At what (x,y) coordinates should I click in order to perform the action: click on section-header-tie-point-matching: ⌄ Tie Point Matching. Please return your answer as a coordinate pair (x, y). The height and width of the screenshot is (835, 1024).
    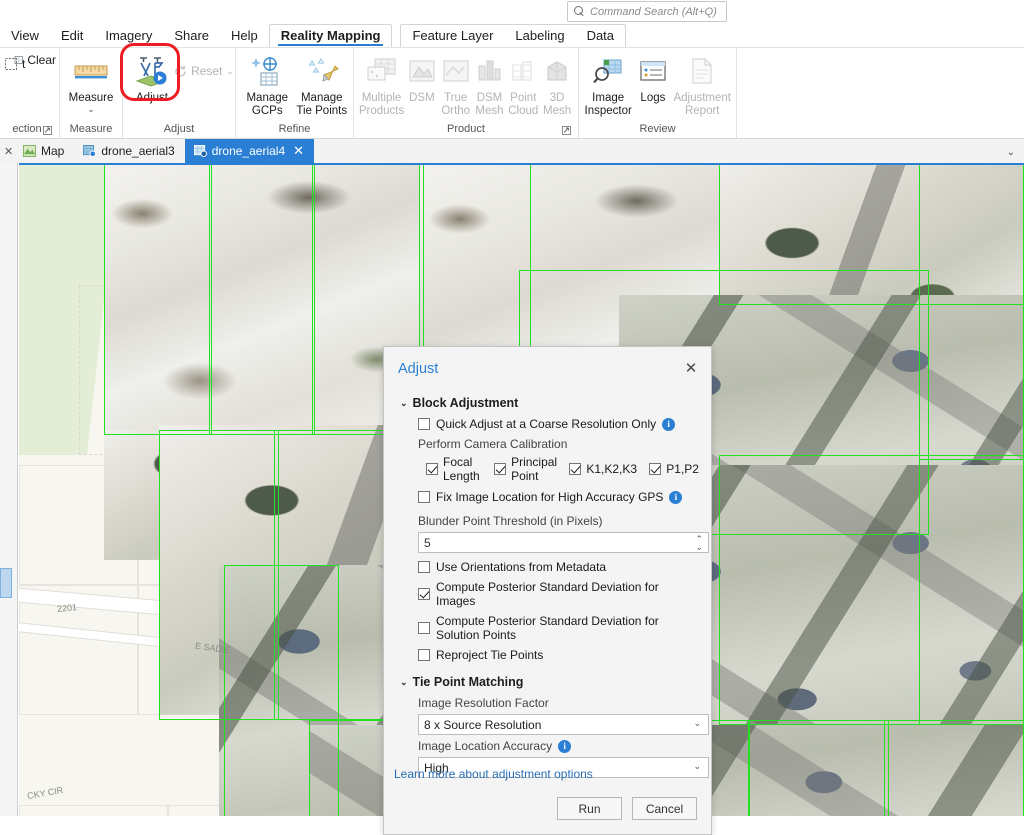
    Looking at the image, I should click on (549, 682).